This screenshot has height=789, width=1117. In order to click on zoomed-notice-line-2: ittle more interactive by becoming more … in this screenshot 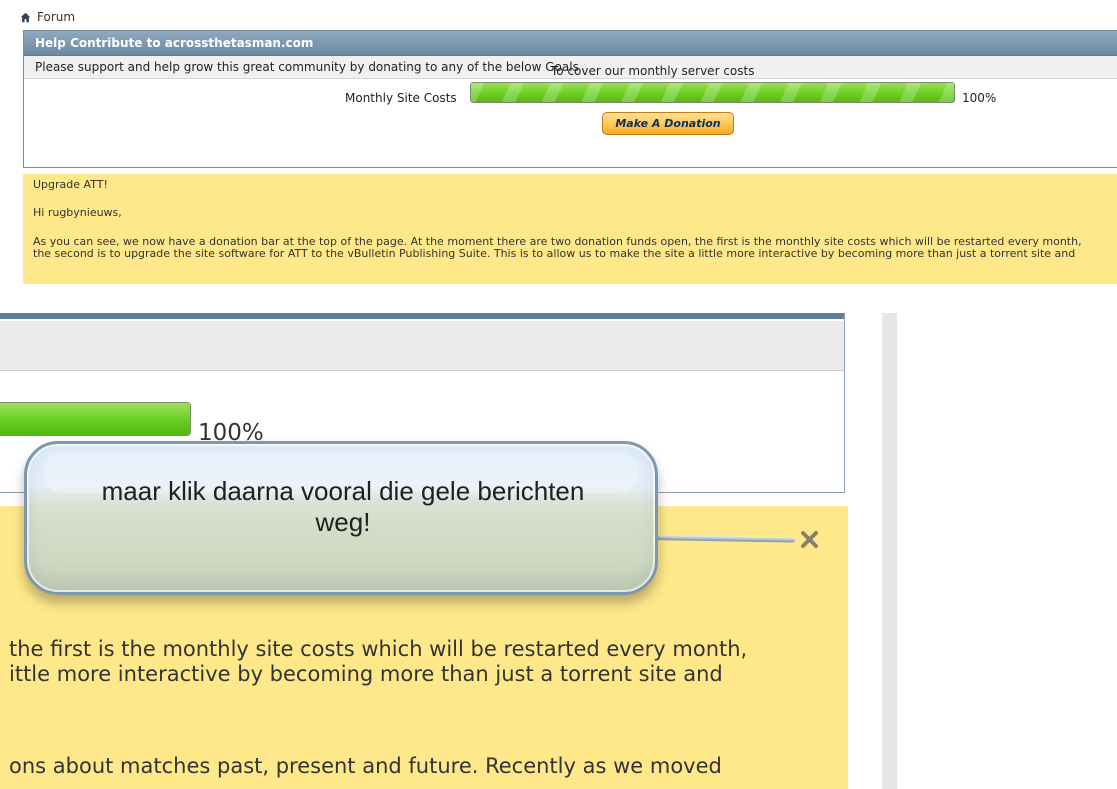, I will do `click(366, 674)`.